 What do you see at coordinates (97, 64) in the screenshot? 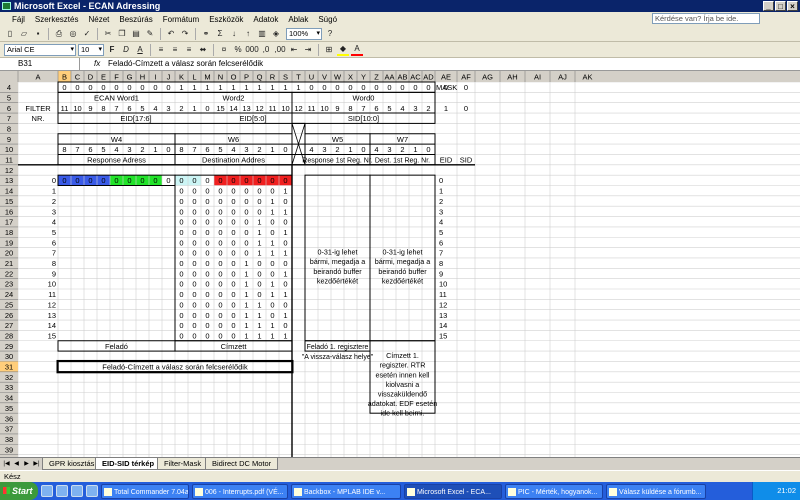
I see `fx-icon: fx` at bounding box center [97, 64].